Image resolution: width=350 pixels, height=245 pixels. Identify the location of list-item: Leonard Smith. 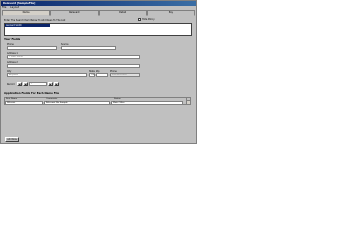
(27, 25).